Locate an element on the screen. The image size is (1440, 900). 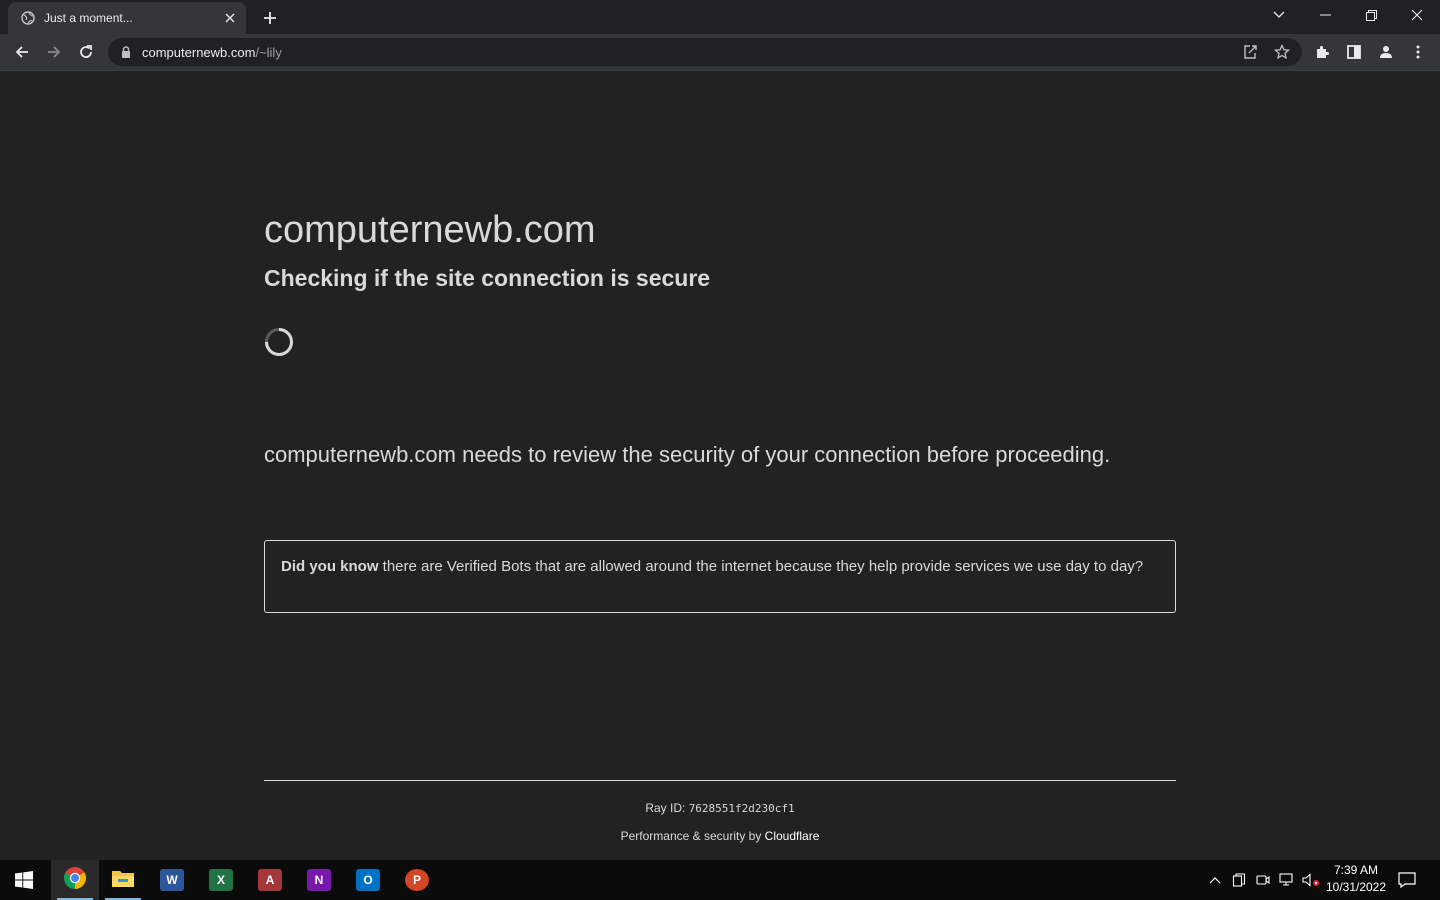
taskbar-outlook: O is located at coordinates (368, 880).